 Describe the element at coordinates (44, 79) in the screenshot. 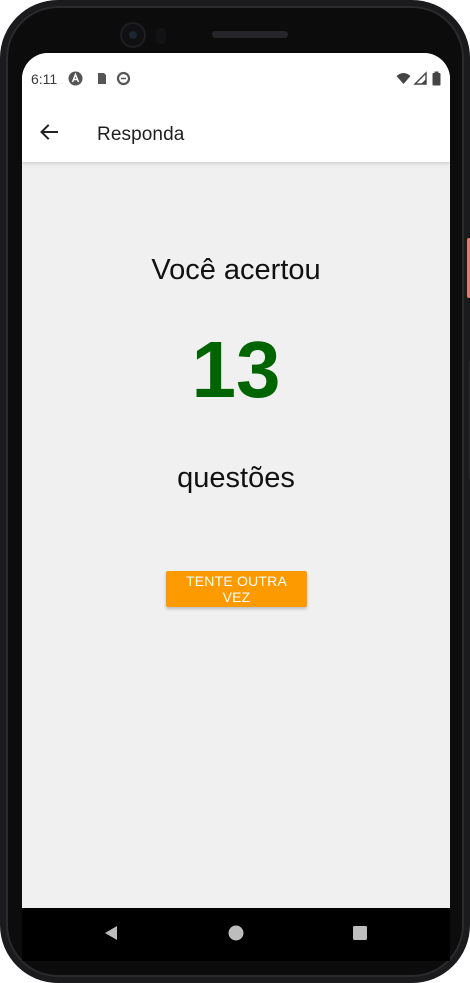

I see `status-time: 6:11` at that location.